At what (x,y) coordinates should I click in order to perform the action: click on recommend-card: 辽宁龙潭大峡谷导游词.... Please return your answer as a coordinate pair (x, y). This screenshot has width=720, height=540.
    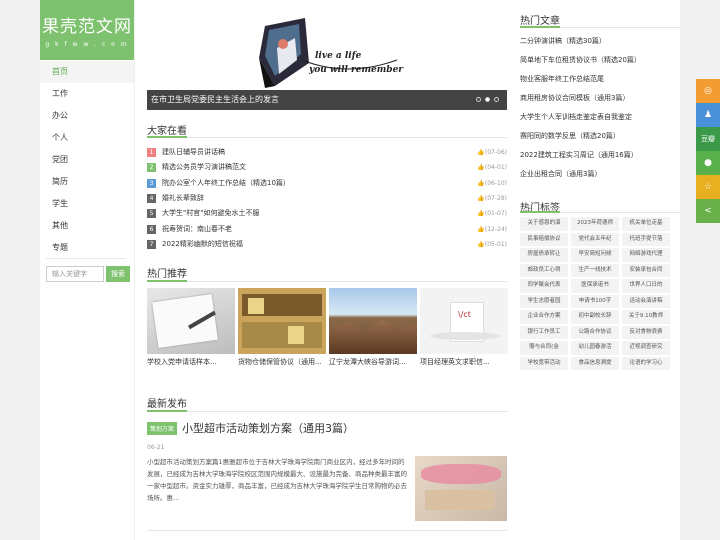
    Looking at the image, I should click on (373, 327).